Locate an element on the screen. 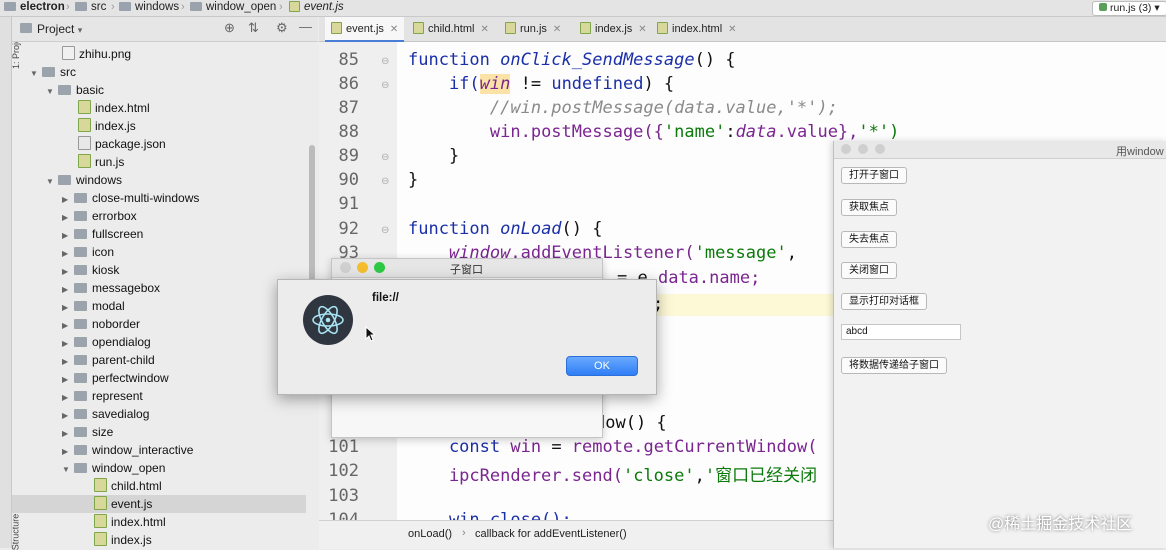 Image resolution: width=1166 pixels, height=550 pixels. breadcrumb-project: electron is located at coordinates (34, 7).